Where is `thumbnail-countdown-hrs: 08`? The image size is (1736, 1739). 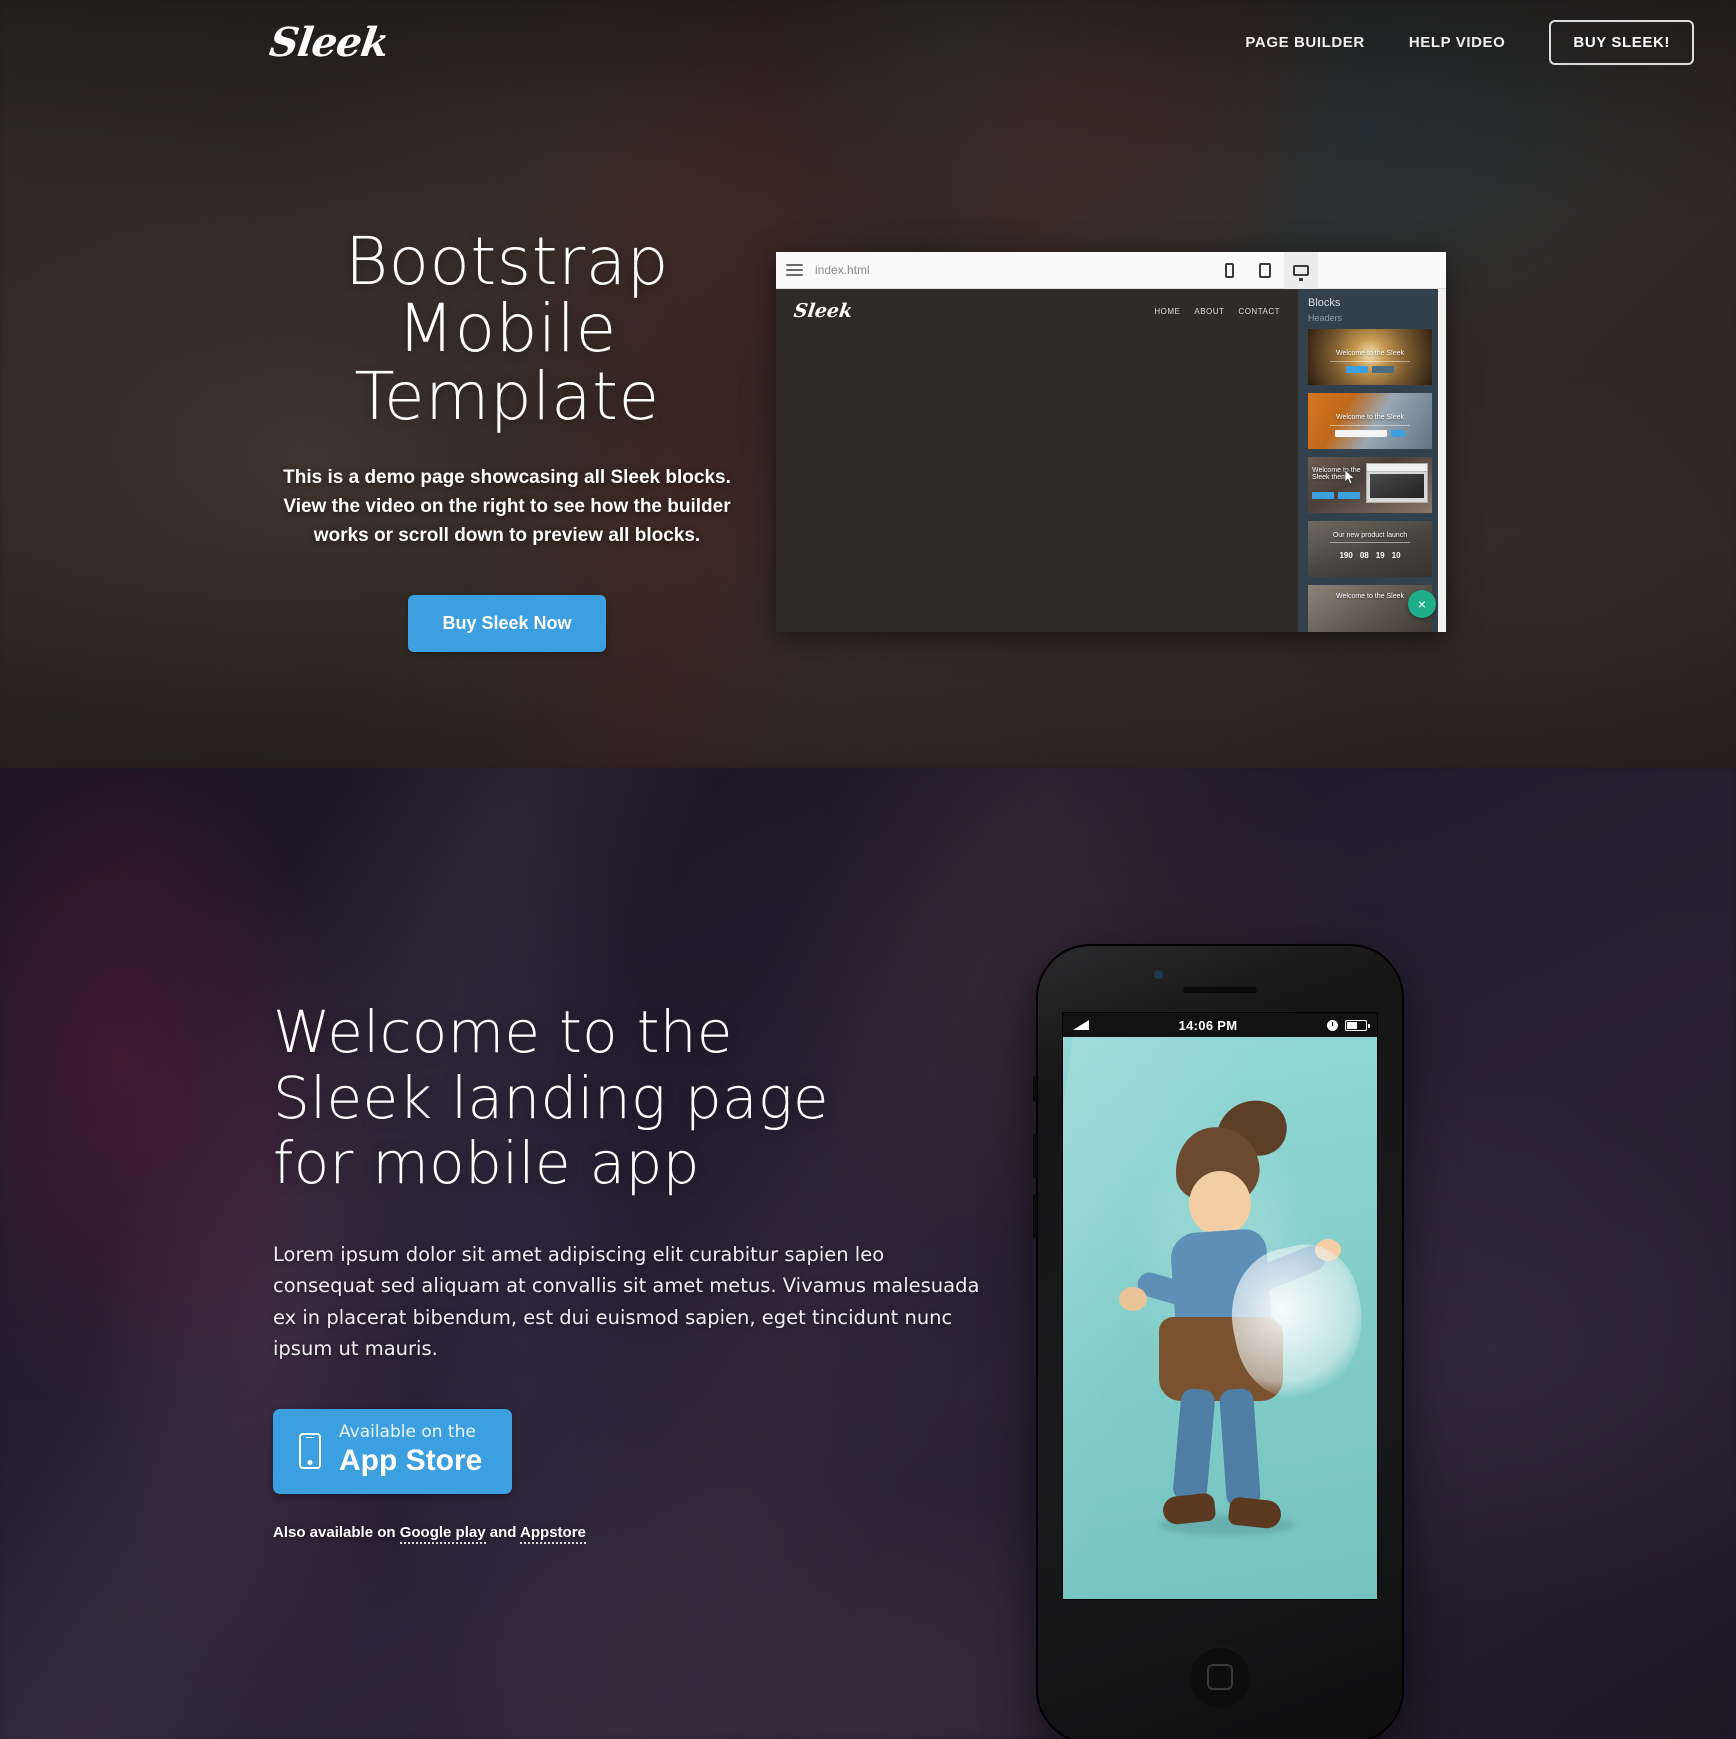
thumbnail-countdown-hrs: 08 is located at coordinates (1364, 556).